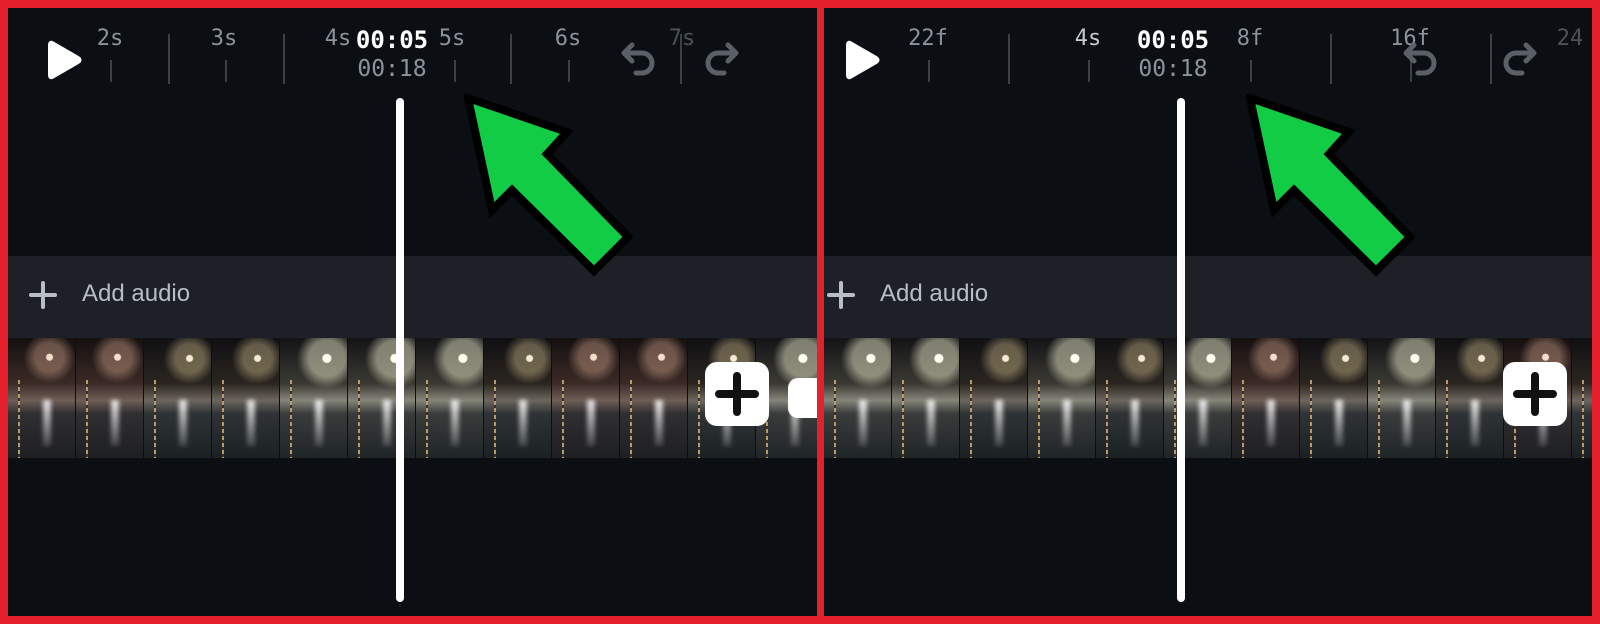 The image size is (1600, 624). What do you see at coordinates (928, 38) in the screenshot?
I see `ruler-label: 22f` at bounding box center [928, 38].